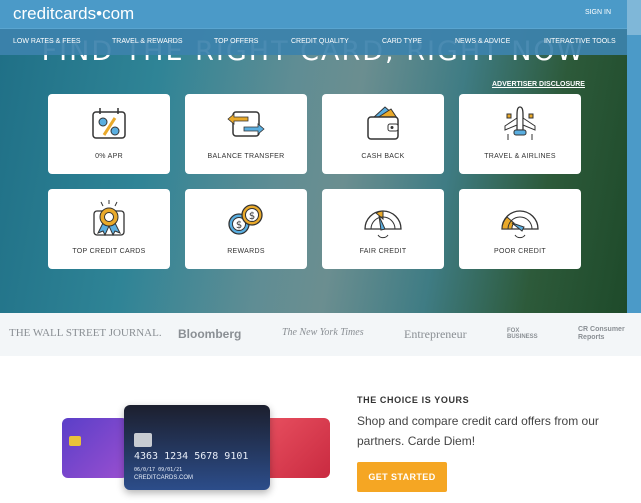 Image resolution: width=641 pixels, height=503 pixels. Describe the element at coordinates (73, 14) in the screenshot. I see `site-logo: creditcards•com` at that location.